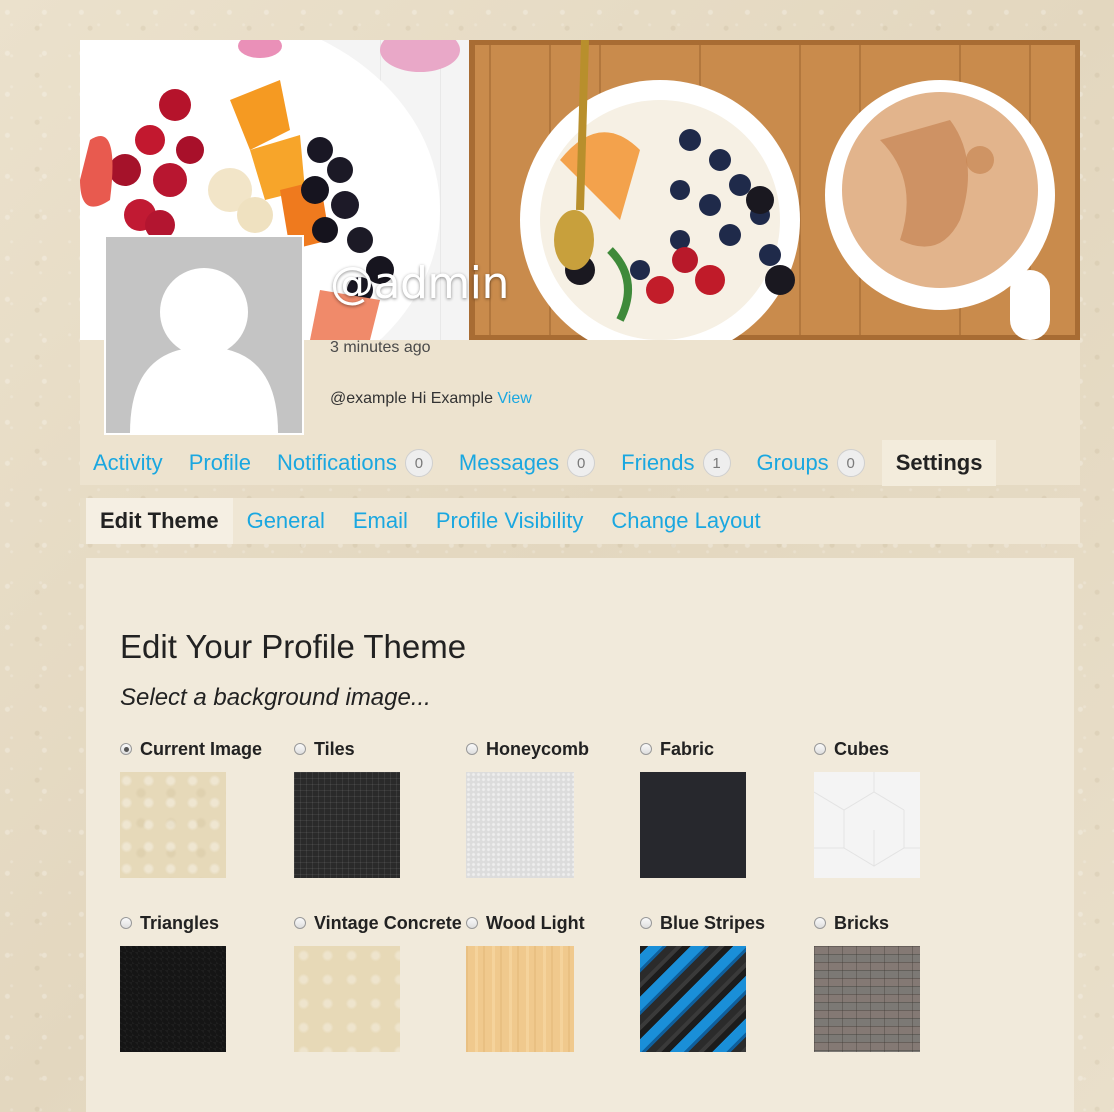 This screenshot has height=1112, width=1114. I want to click on option-label-row: Cubes, so click(901, 749).